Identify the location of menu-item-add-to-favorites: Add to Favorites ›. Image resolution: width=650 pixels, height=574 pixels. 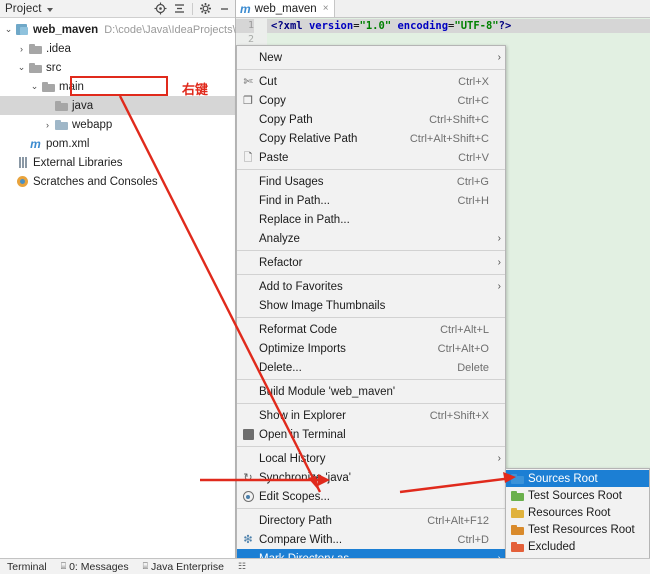
(371, 286).